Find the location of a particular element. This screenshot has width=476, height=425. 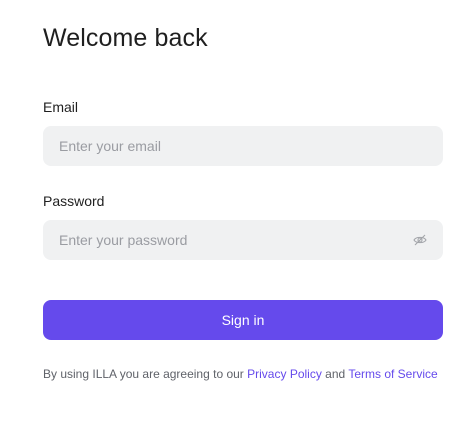

email-field is located at coordinates (243, 146).